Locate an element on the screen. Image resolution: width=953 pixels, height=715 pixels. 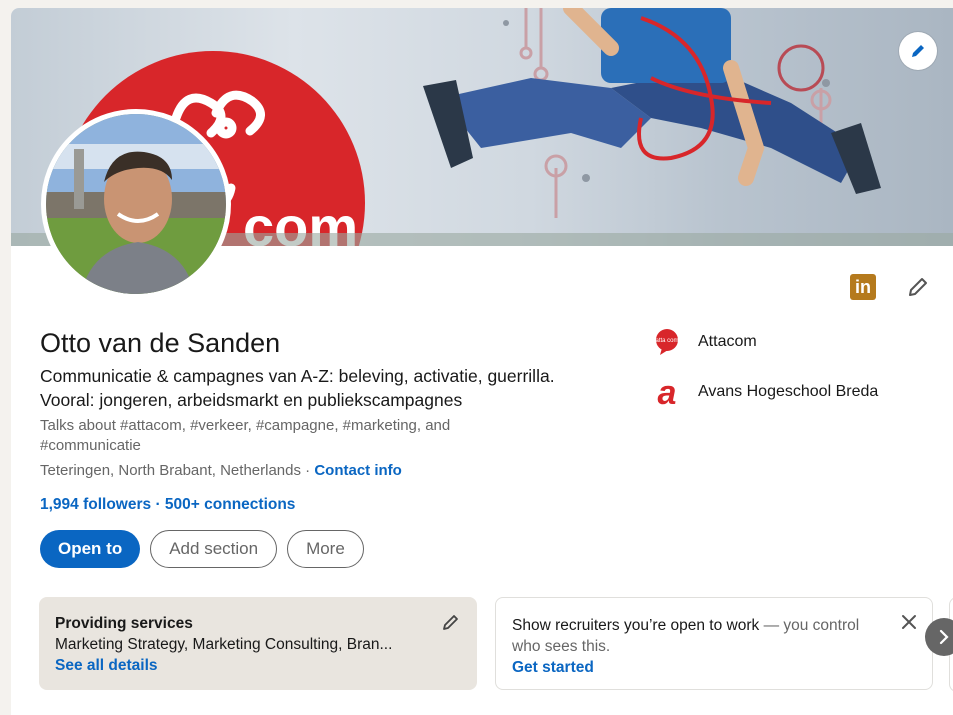
svg-text: a is located at coordinates (667, 392).